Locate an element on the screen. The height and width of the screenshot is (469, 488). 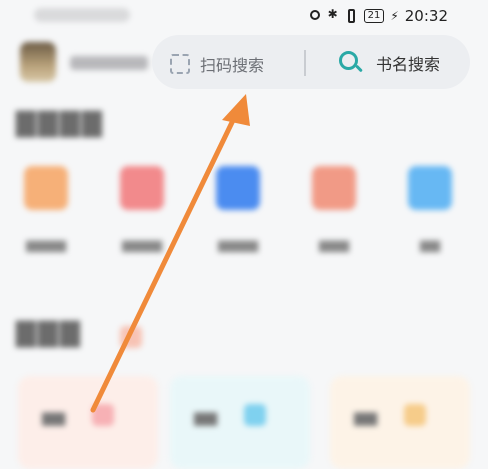
arrow-head is located at coordinates (236, 110).